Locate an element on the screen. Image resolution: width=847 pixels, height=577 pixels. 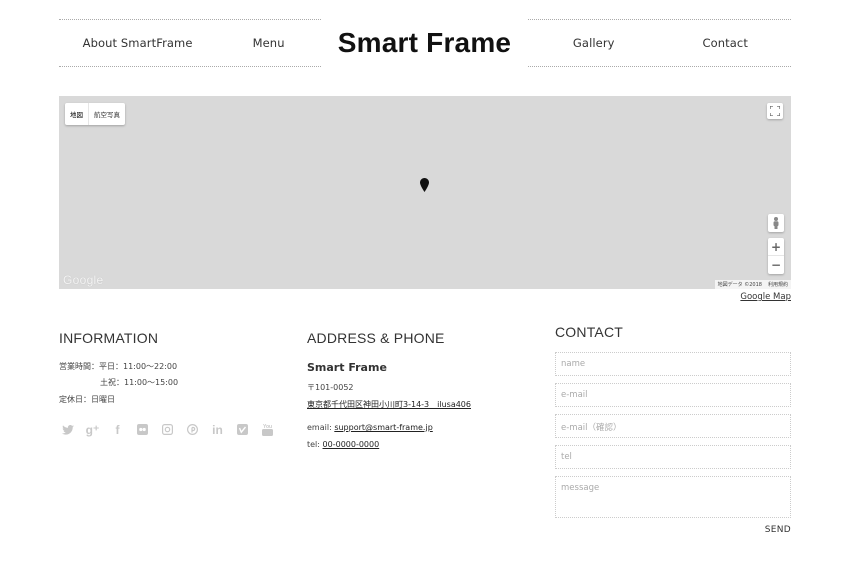
fullscreen-button is located at coordinates (775, 111).